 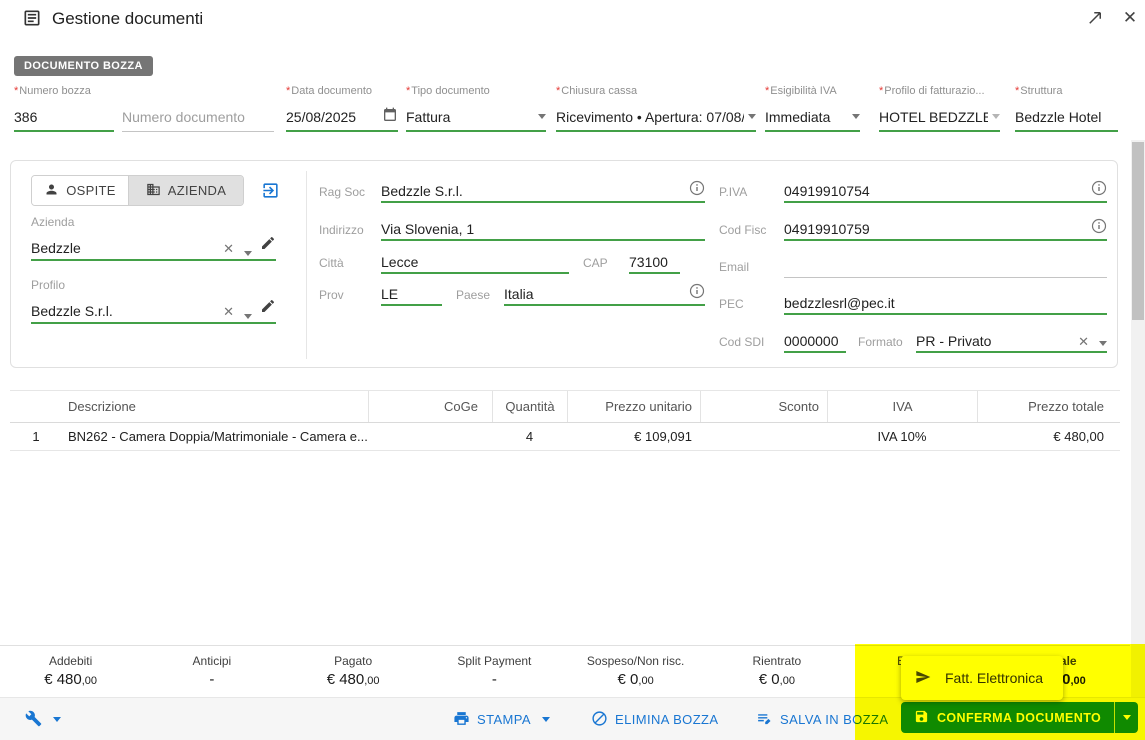 I want to click on summary-rientrato: Rientrato € 0,00, so click(x=777, y=671).